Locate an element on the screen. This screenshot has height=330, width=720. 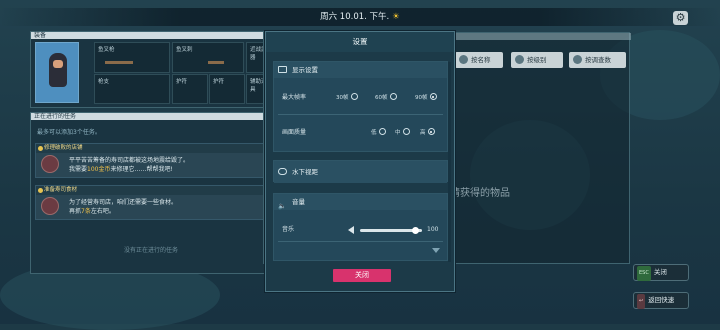
sort-by-level-button: 按级别 is located at coordinates (537, 60).